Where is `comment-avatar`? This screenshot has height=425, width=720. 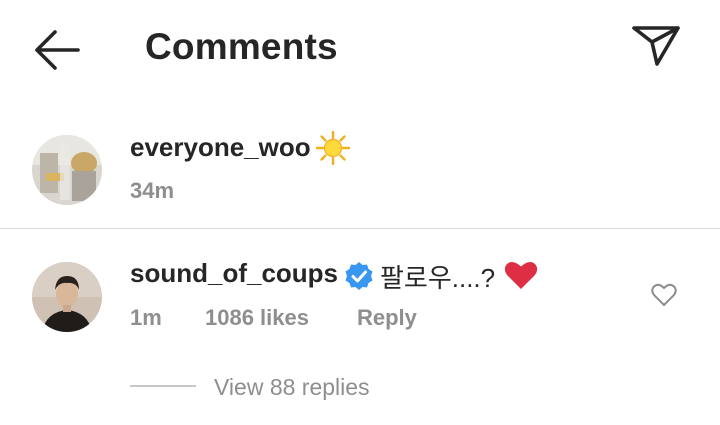
comment-avatar is located at coordinates (67, 297).